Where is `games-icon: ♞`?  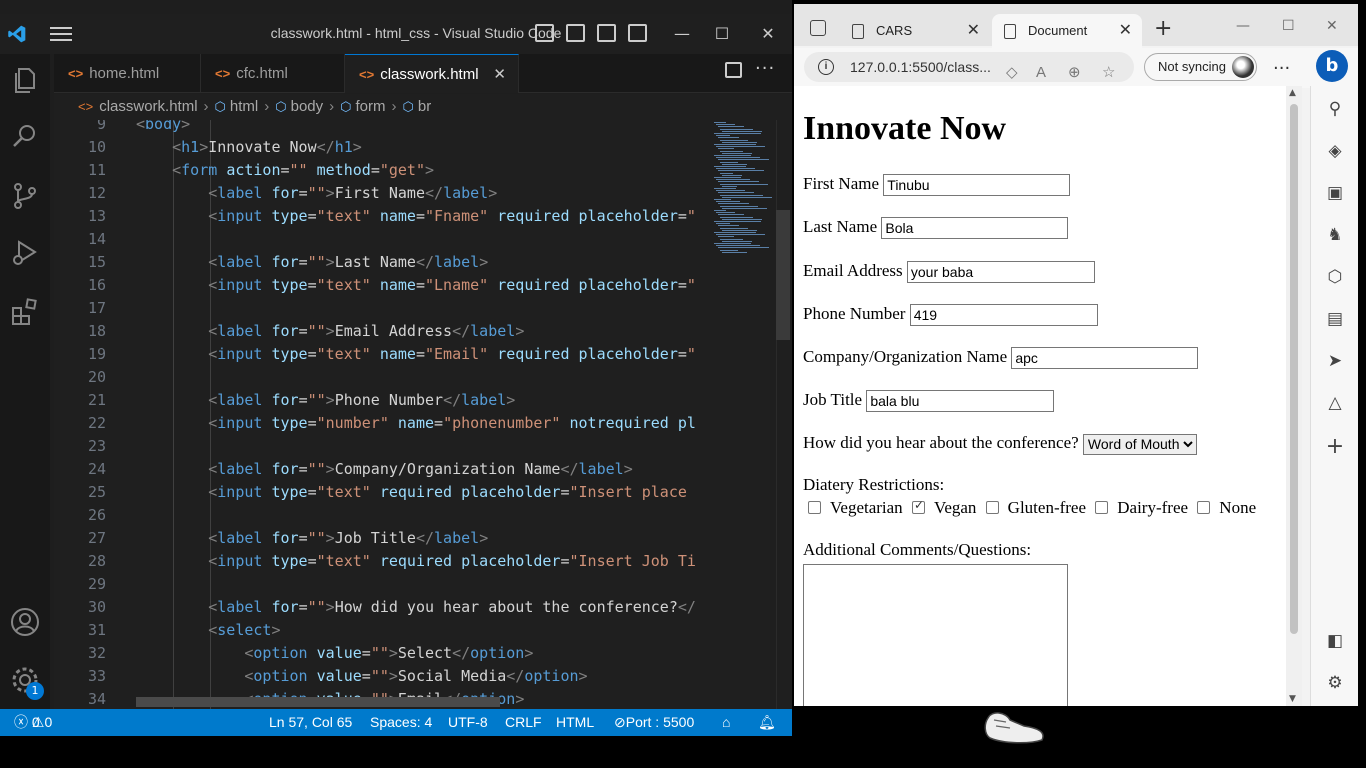
games-icon: ♞ is located at coordinates (1335, 235).